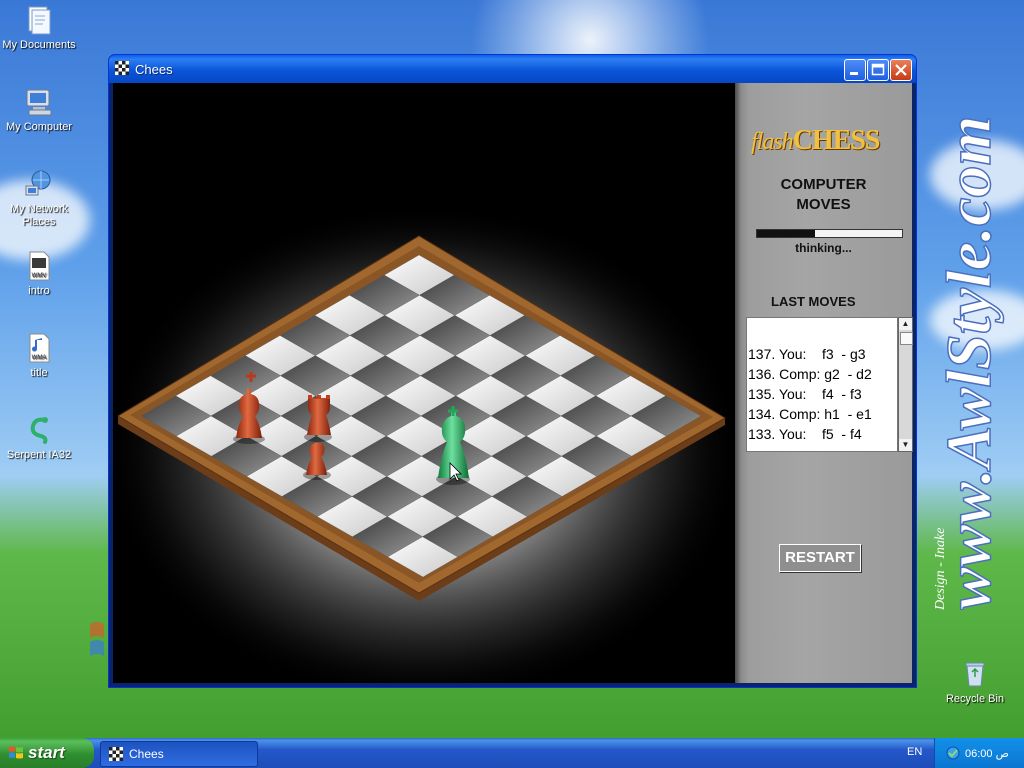 This screenshot has width=1024, height=768. Describe the element at coordinates (39, 373) in the screenshot. I see `desktop-icon-label: title` at that location.